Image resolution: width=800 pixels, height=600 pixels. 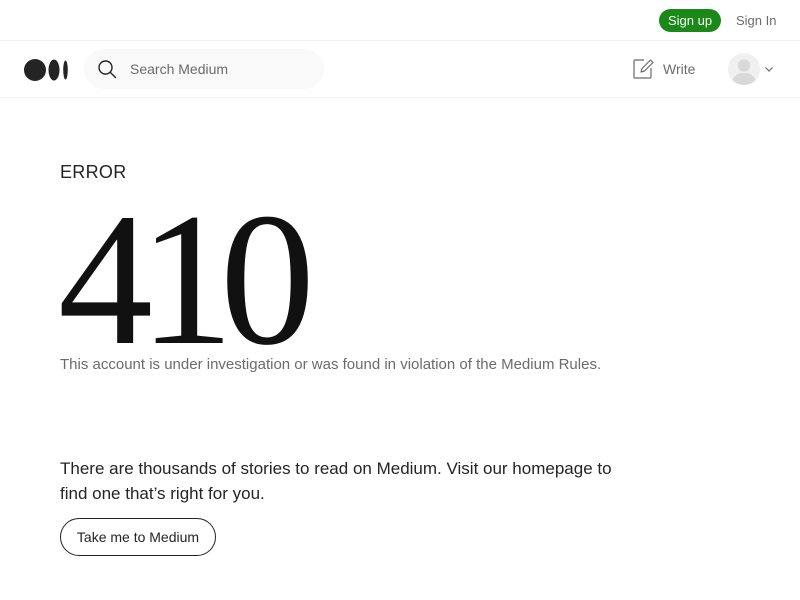 What do you see at coordinates (679, 69) in the screenshot?
I see `write-label: Write` at bounding box center [679, 69].